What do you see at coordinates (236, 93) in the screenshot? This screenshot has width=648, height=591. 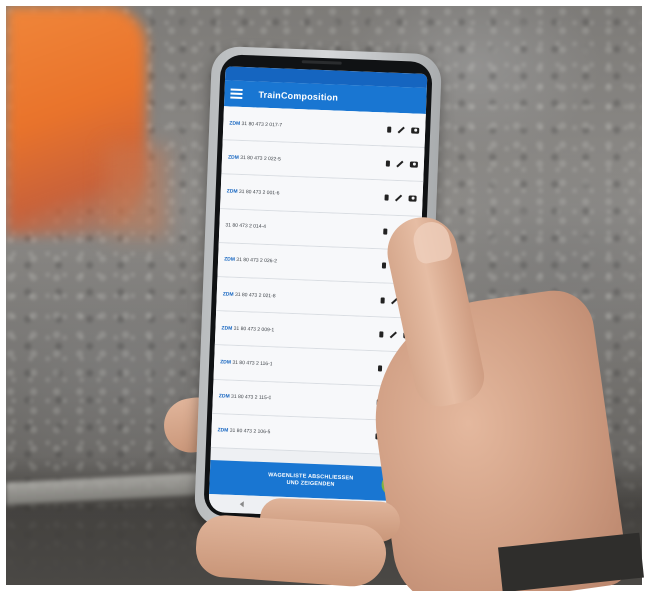 I see `menu-icon` at bounding box center [236, 93].